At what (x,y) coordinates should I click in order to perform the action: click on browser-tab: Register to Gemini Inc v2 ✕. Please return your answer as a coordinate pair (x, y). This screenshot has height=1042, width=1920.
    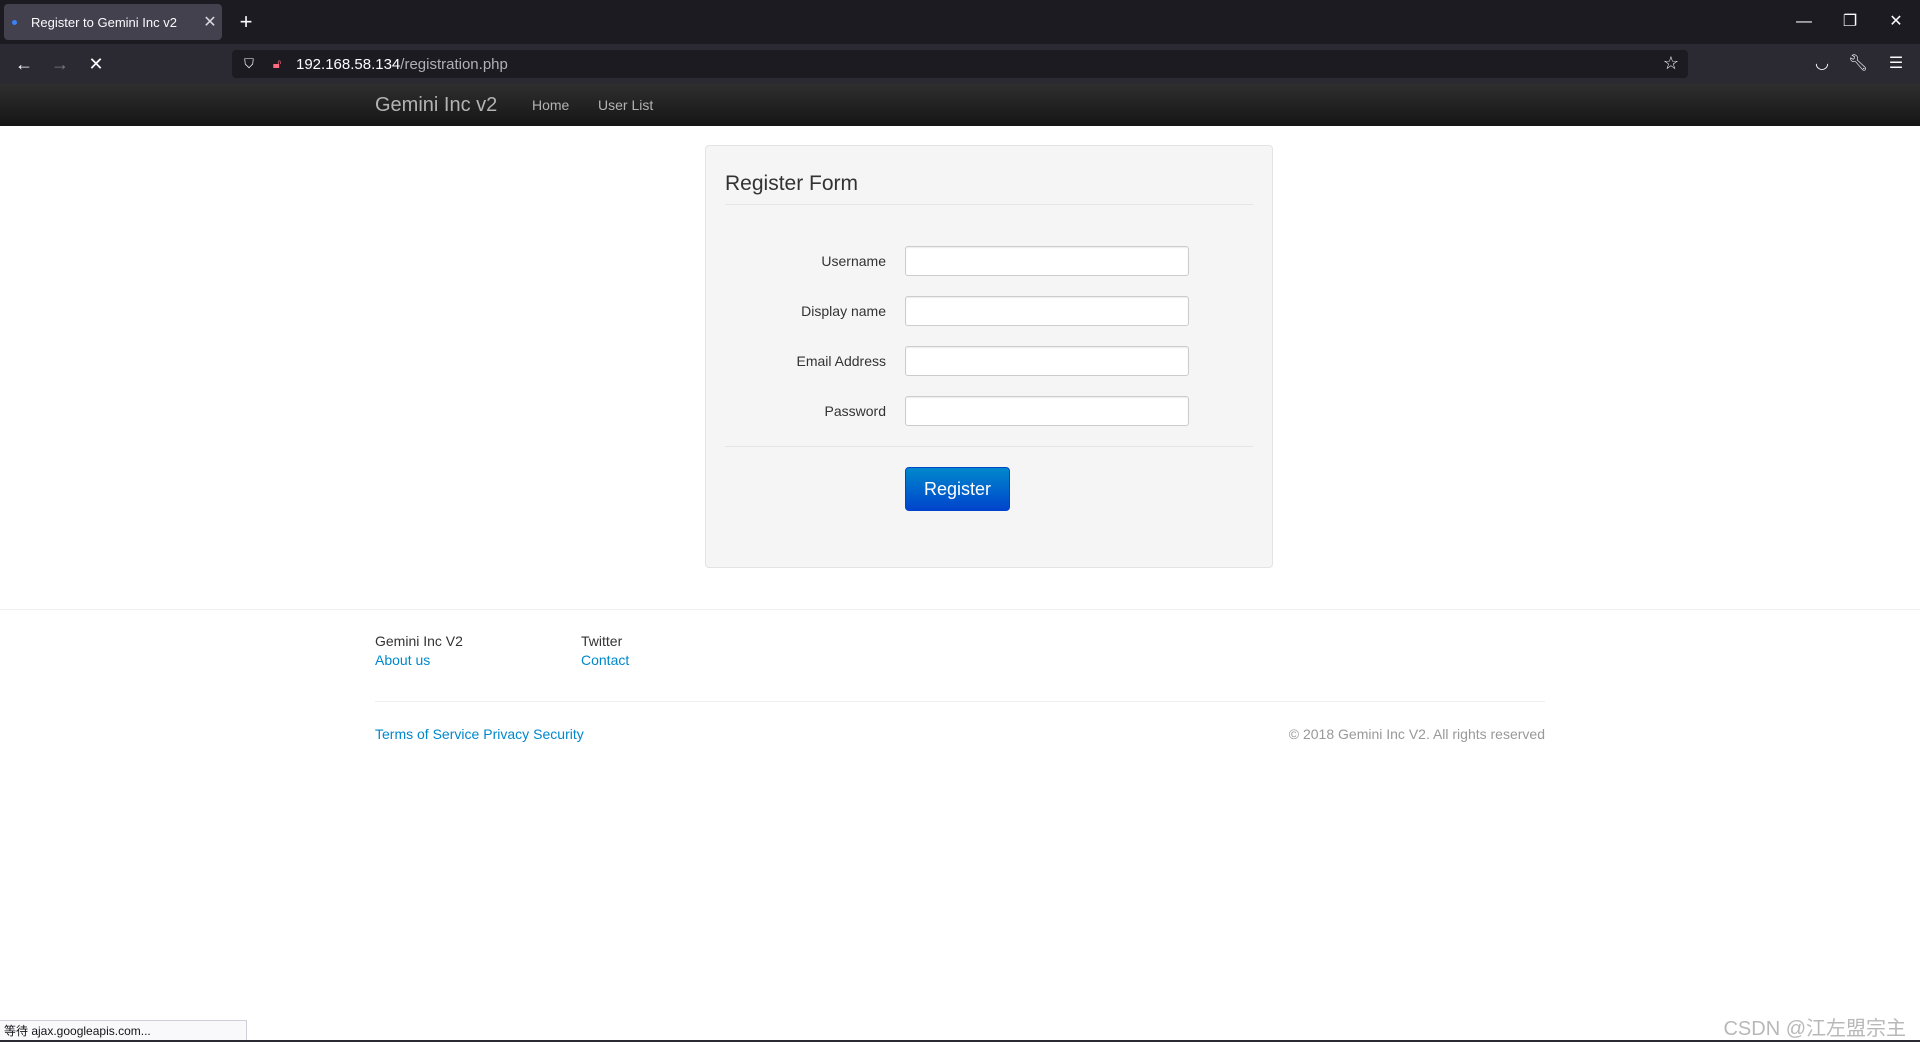
    Looking at the image, I should click on (113, 22).